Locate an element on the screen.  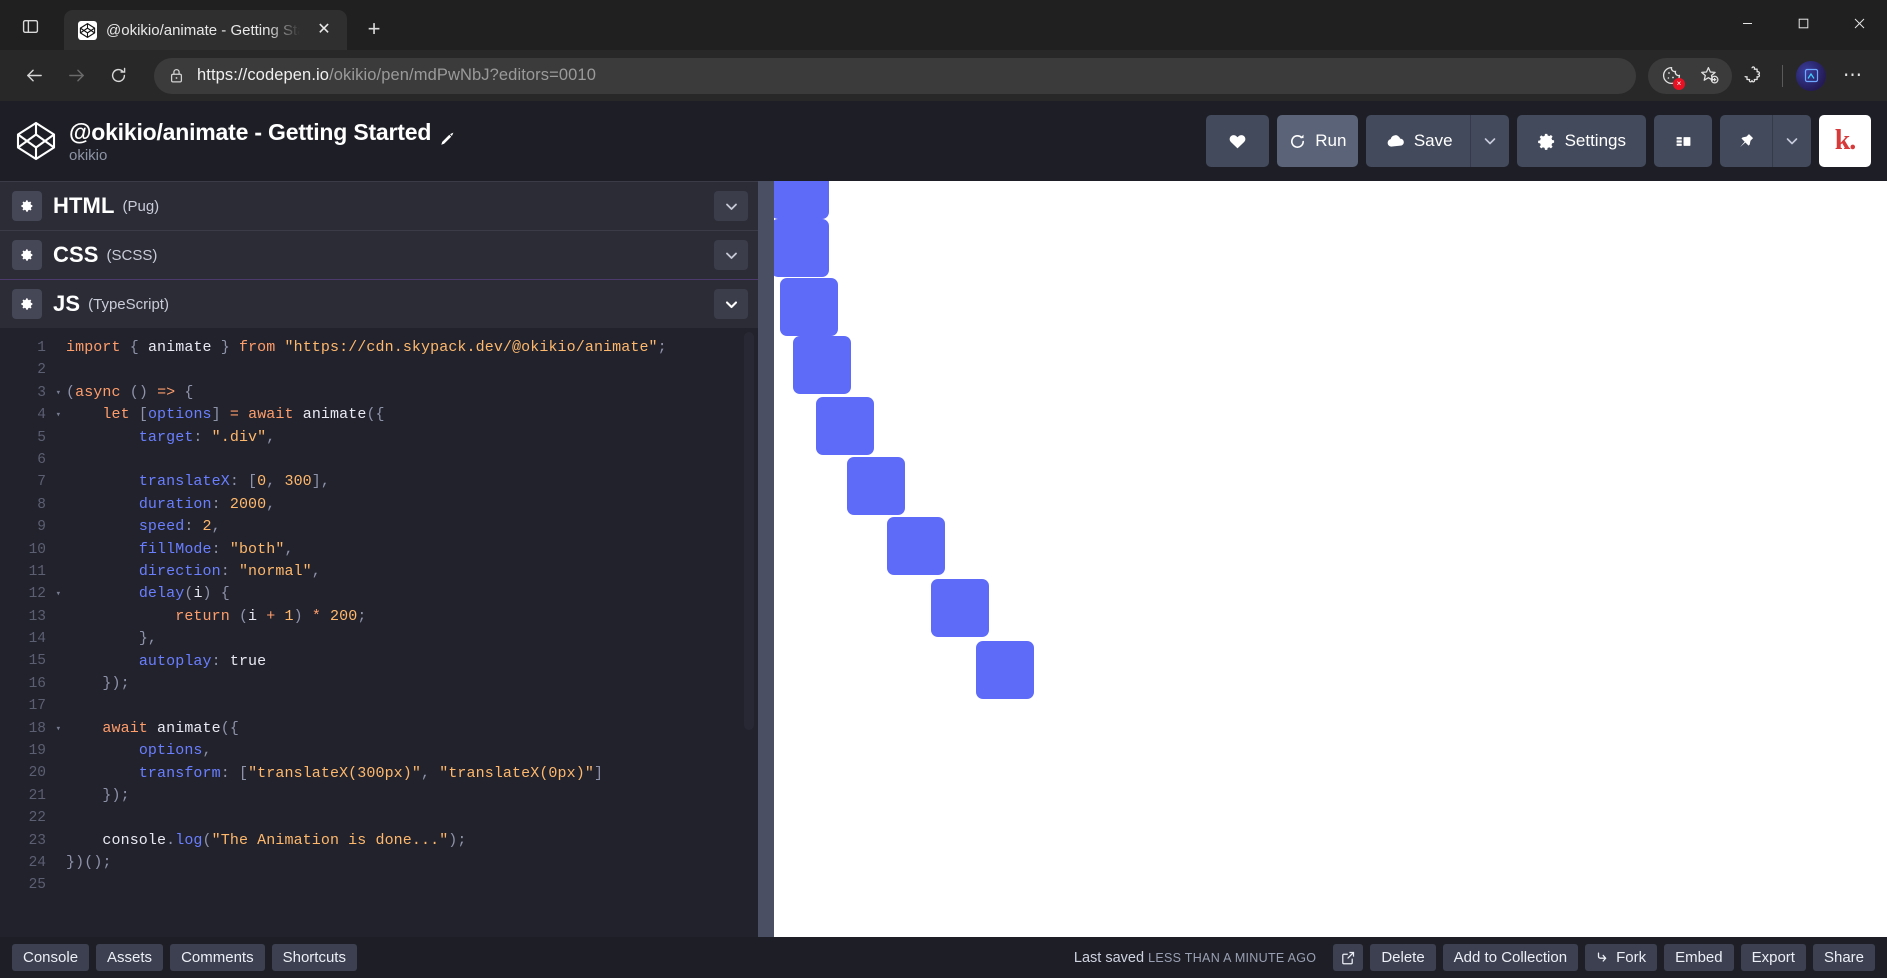
pin-split-button is located at coordinates (1765, 141).